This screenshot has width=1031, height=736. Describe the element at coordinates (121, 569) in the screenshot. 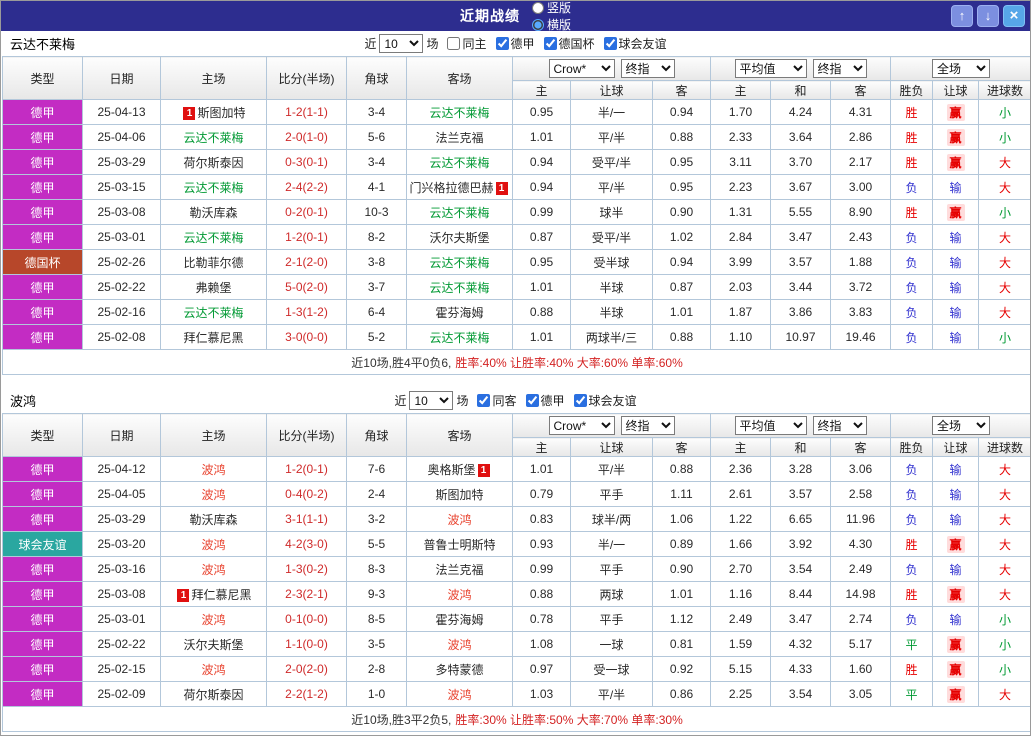

I see `match-date-cell: 25-03-16` at that location.